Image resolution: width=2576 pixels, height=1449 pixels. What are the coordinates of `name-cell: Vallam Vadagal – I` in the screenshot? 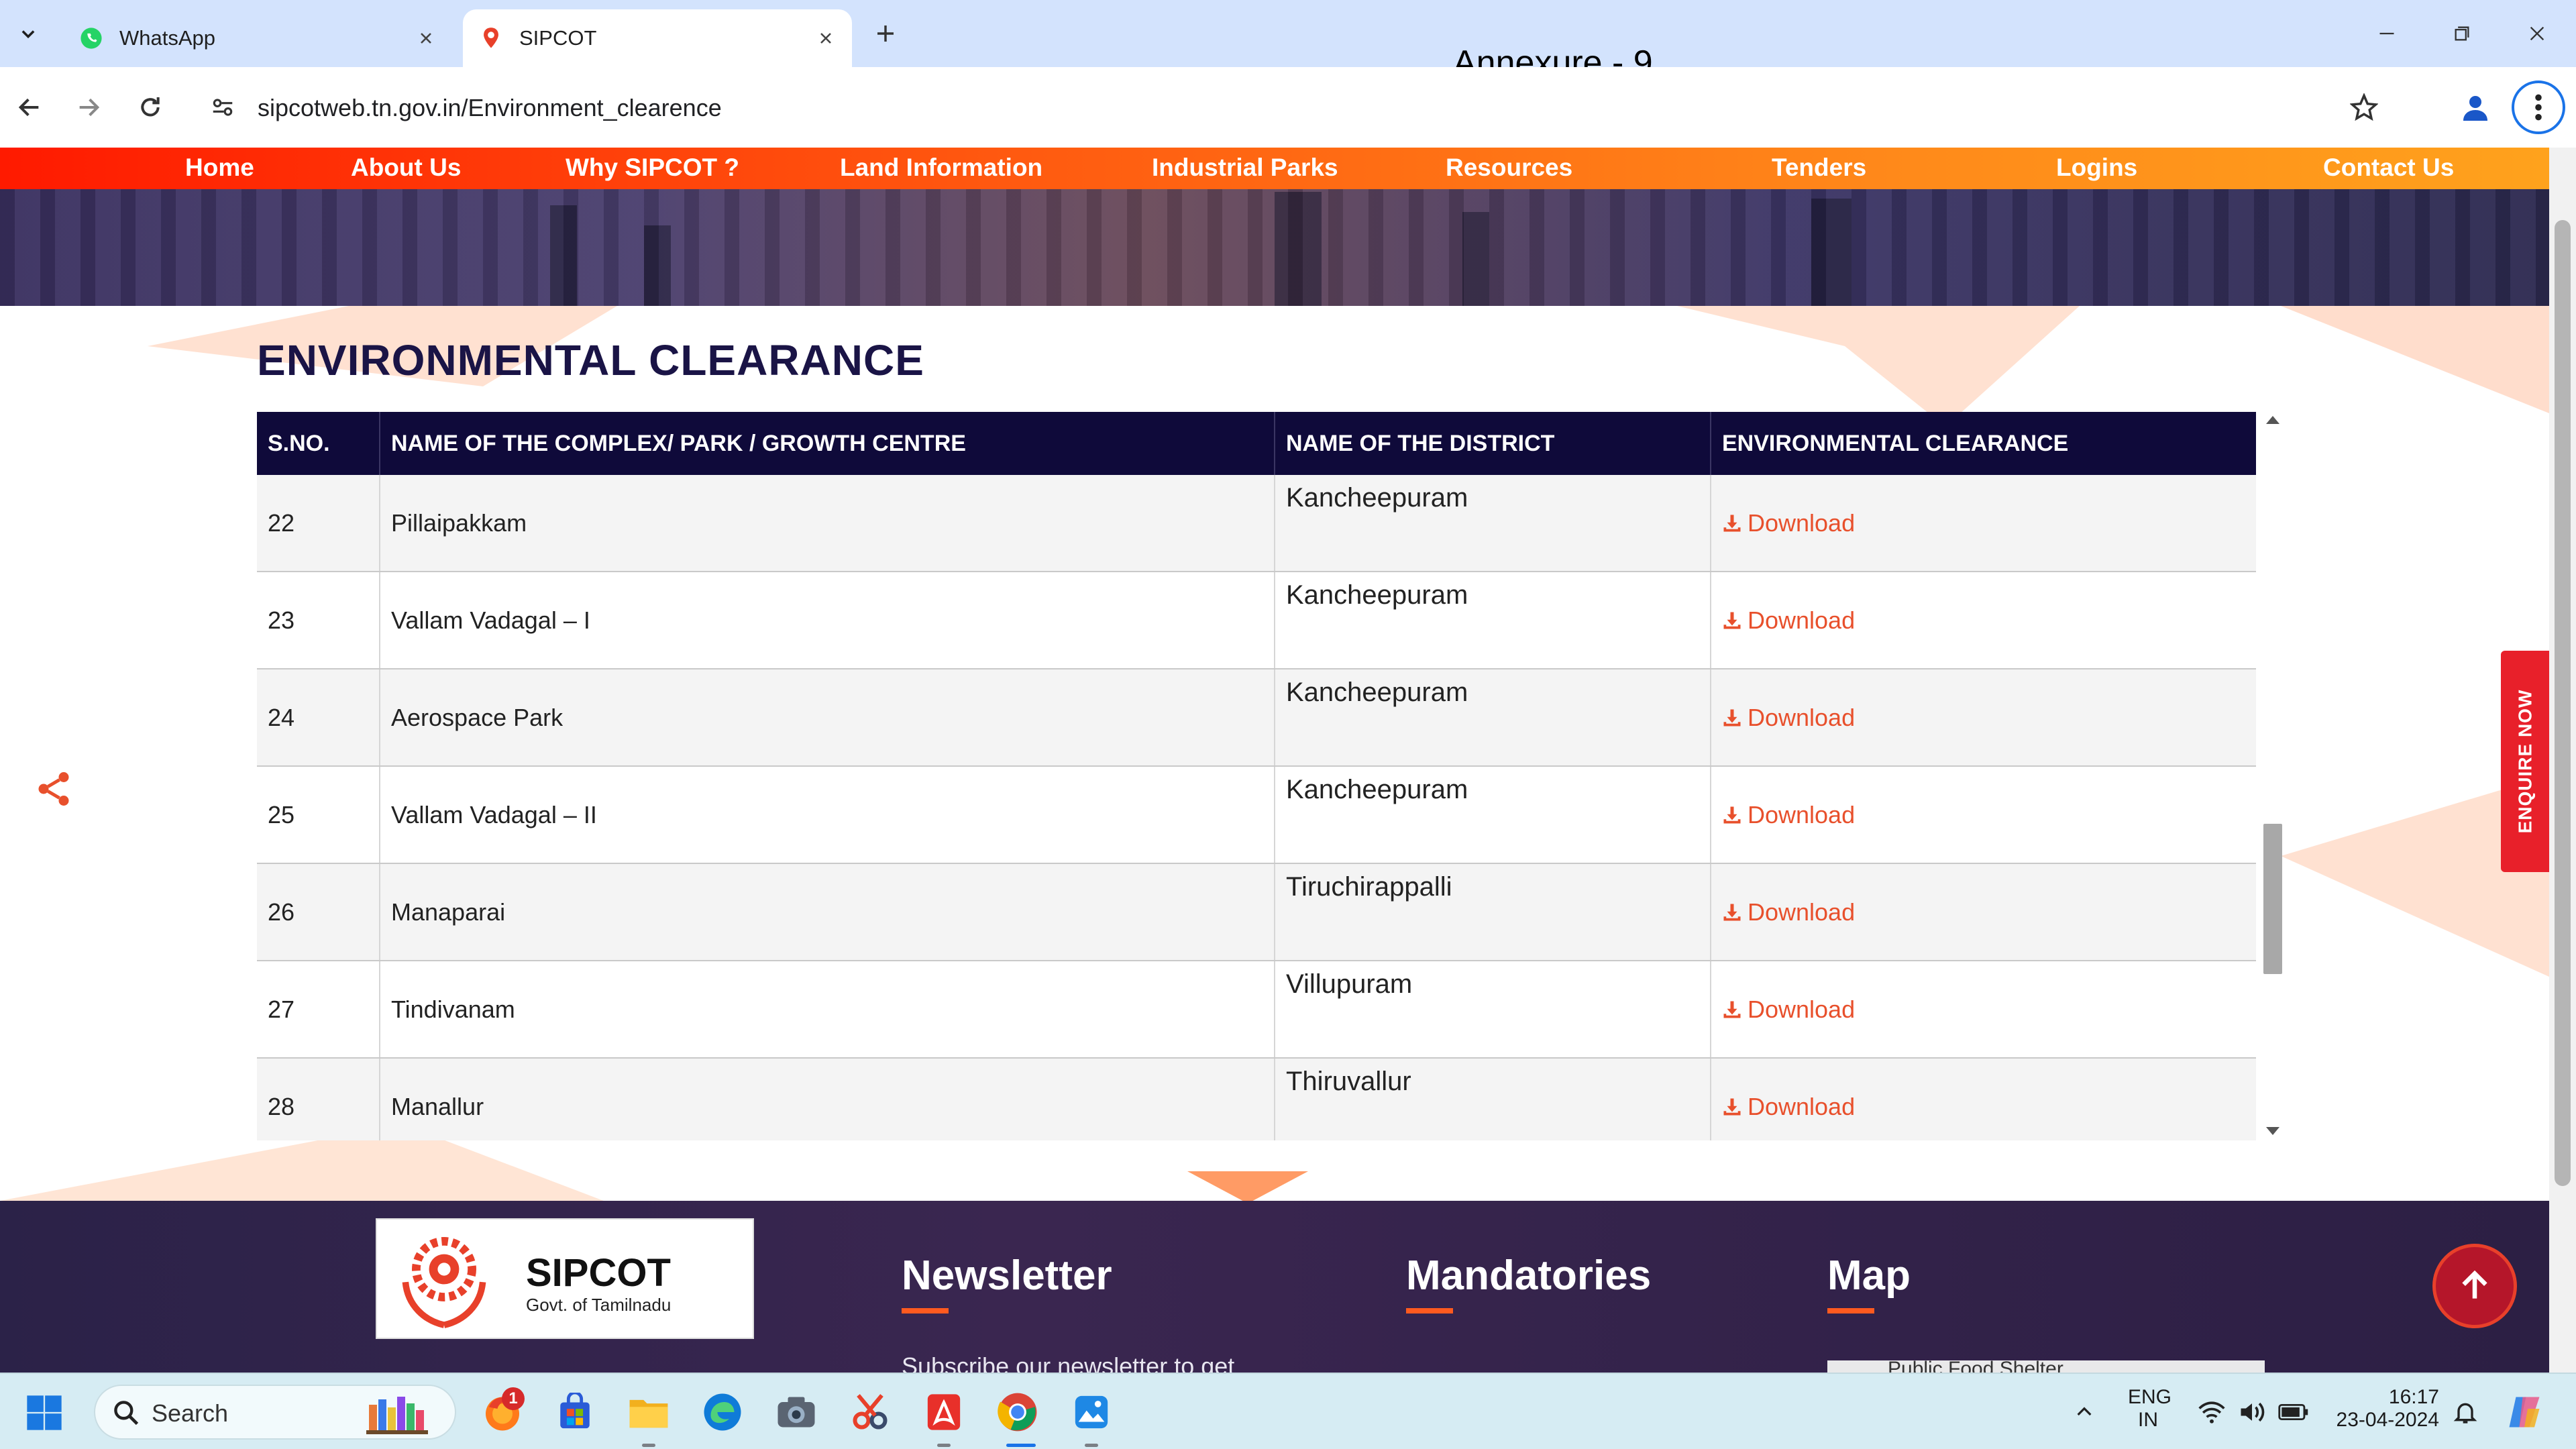 It's located at (827, 620).